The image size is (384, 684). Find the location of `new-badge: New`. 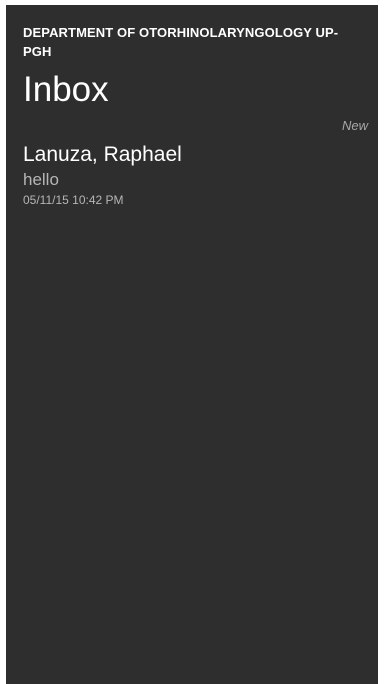

new-badge: New is located at coordinates (354, 125).